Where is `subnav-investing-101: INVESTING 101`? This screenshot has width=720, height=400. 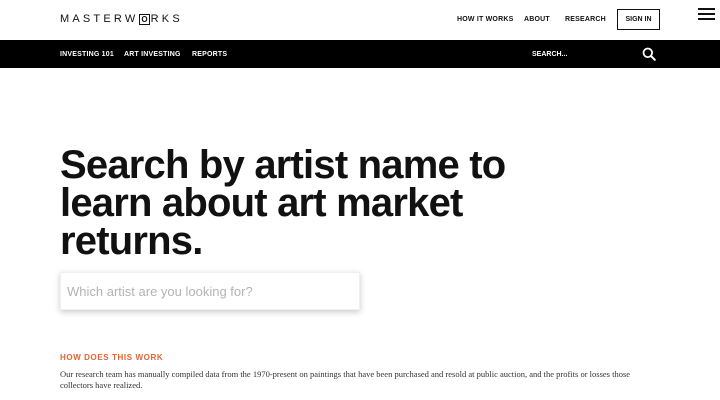 subnav-investing-101: INVESTING 101 is located at coordinates (87, 54).